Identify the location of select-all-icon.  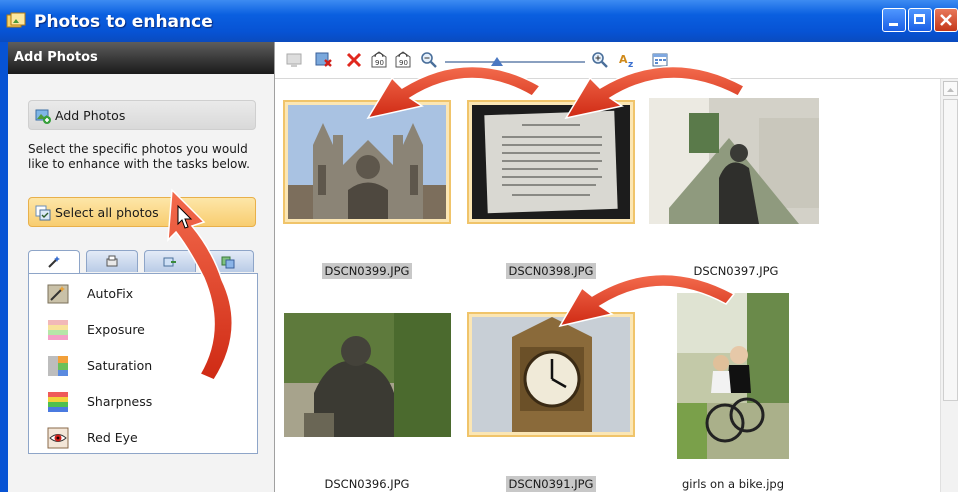
(43, 213).